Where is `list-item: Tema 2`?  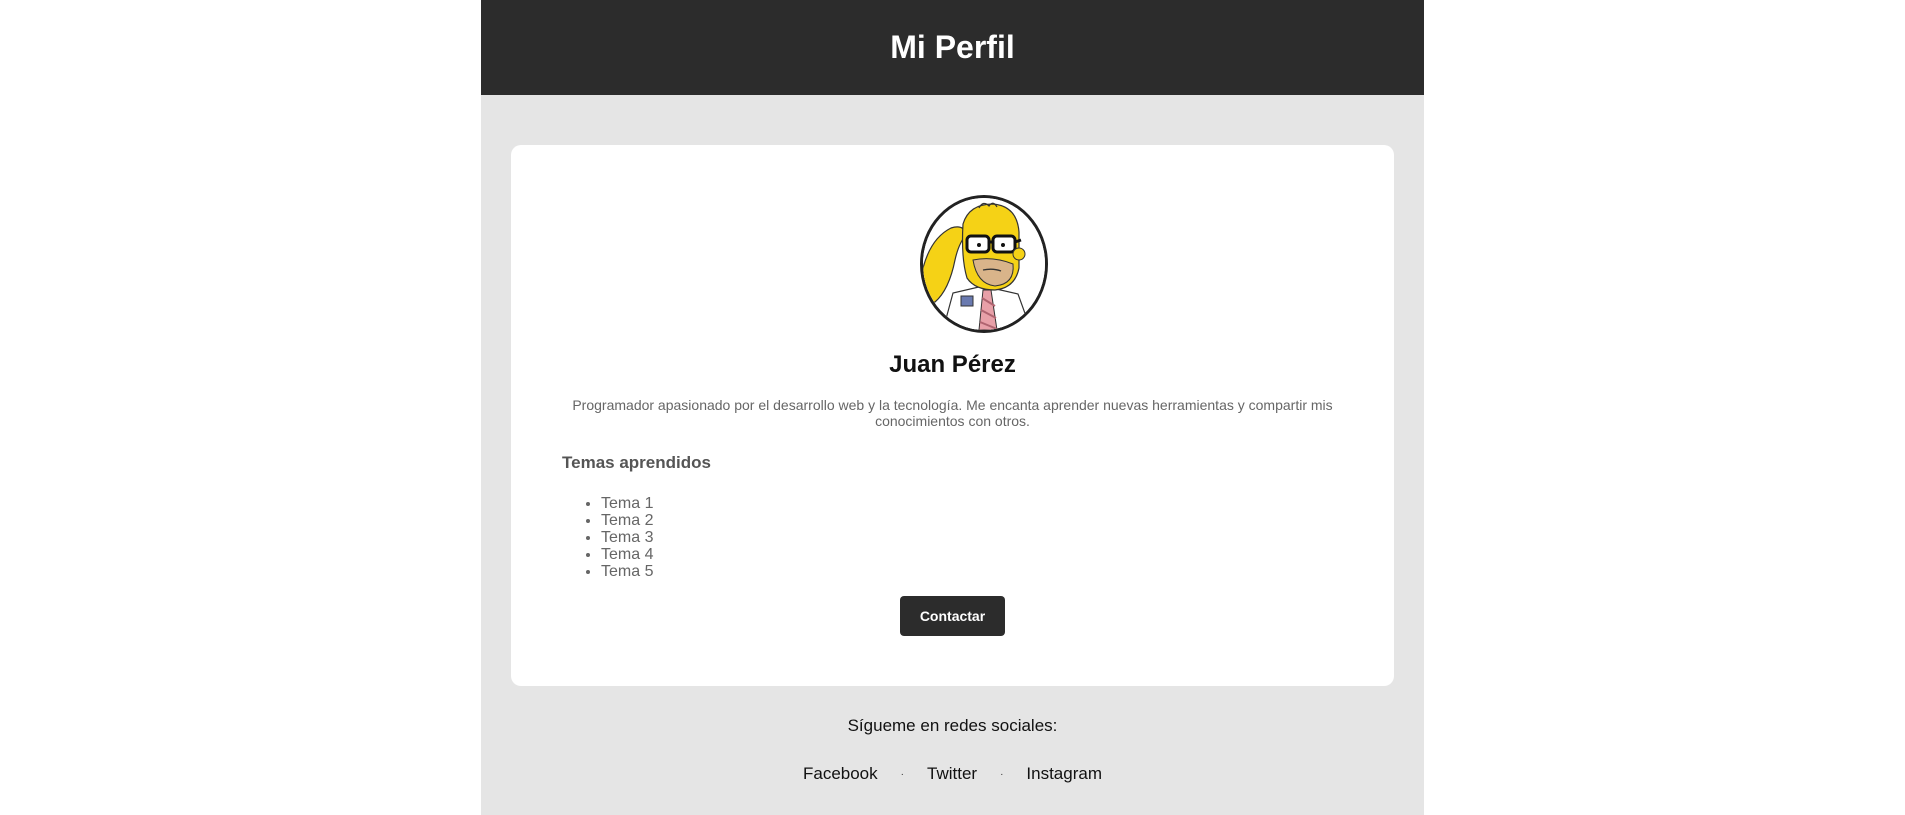
list-item: Tema 2 is located at coordinates (627, 520).